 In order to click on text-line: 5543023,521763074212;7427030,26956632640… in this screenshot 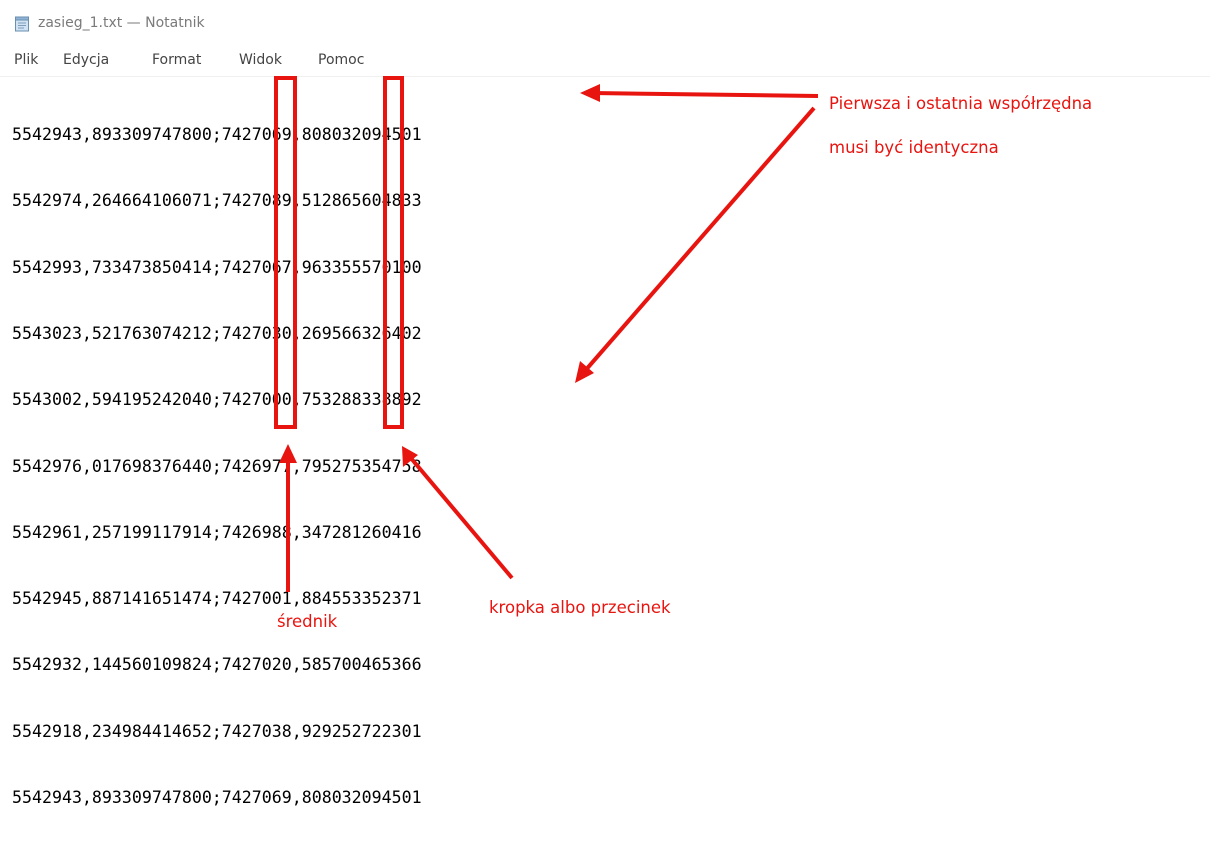, I will do `click(217, 334)`.